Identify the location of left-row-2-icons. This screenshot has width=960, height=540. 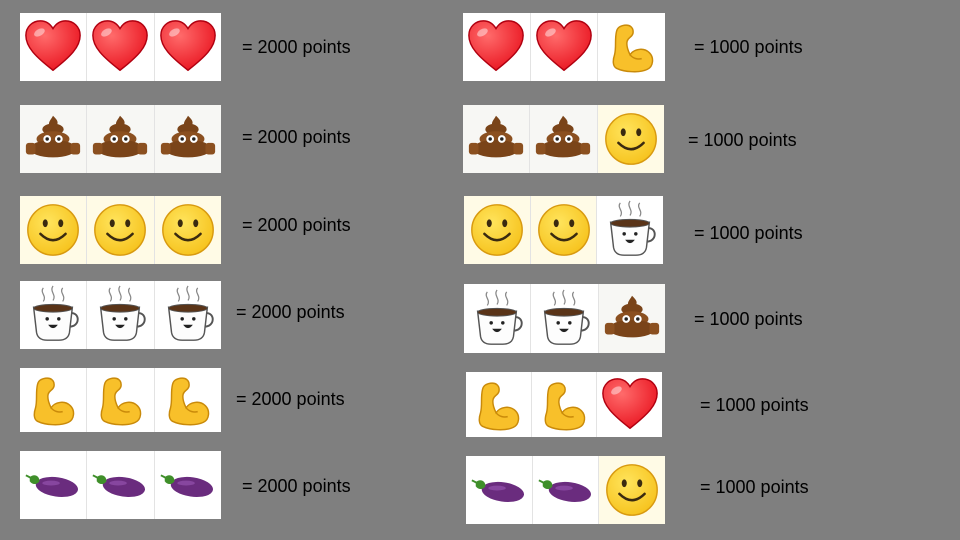
(120, 139).